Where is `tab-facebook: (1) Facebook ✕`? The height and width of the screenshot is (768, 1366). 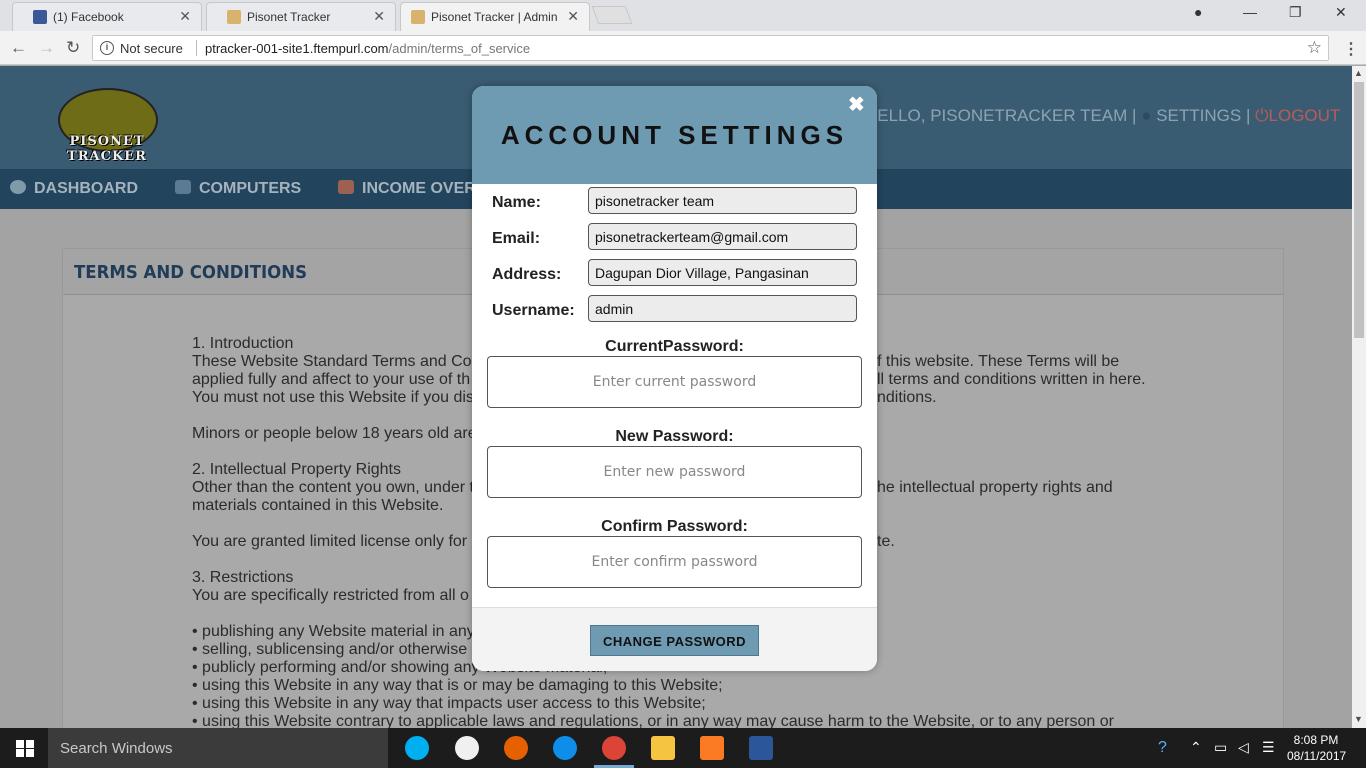 tab-facebook: (1) Facebook ✕ is located at coordinates (107, 16).